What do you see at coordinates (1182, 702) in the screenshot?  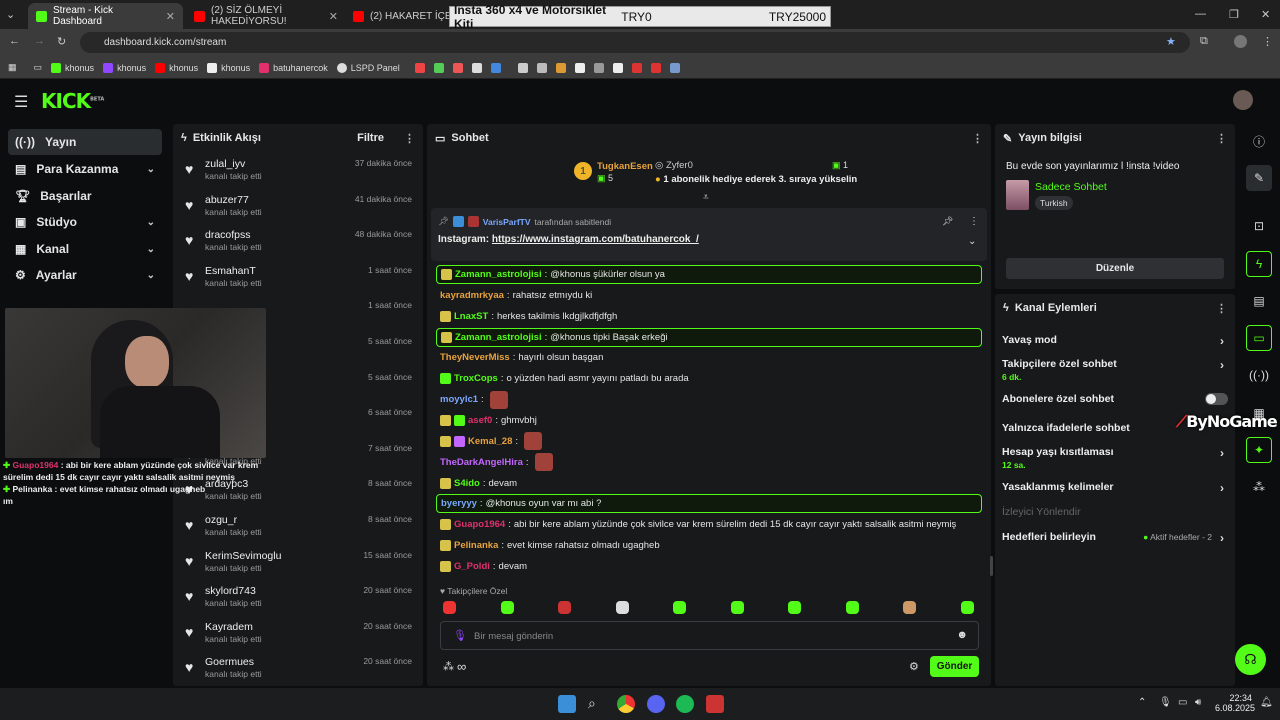 I see `network-icon: ▭` at bounding box center [1182, 702].